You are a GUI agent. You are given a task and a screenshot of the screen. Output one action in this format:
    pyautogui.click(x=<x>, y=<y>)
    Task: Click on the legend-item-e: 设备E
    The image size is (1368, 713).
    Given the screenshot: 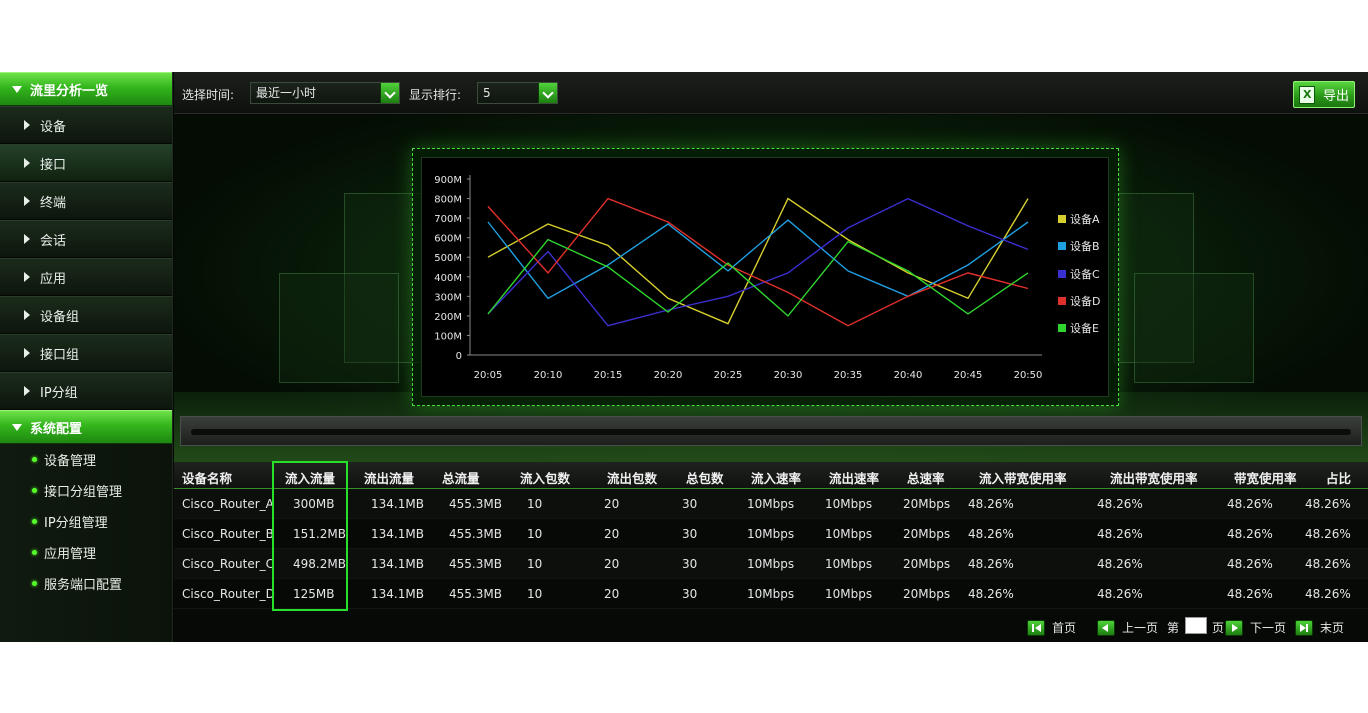 What is the action you would take?
    pyautogui.click(x=1078, y=328)
    